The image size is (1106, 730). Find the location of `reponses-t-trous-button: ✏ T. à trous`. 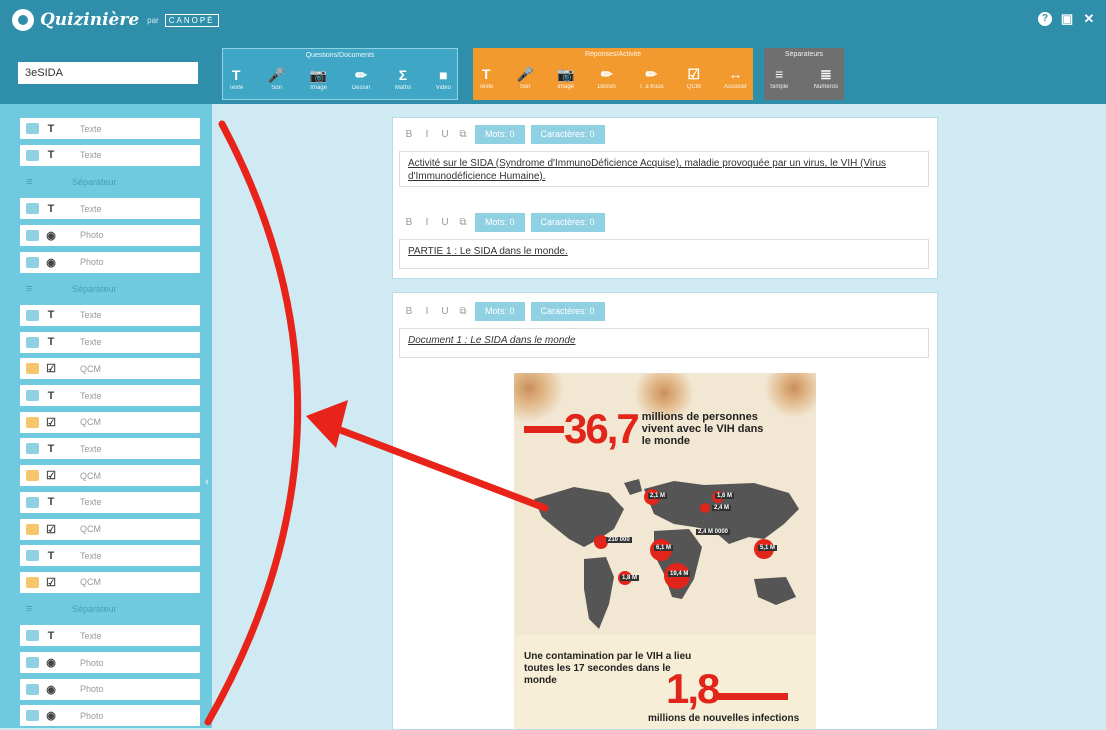

reponses-t-trous-button: ✏ T. à trous is located at coordinates (651, 78).